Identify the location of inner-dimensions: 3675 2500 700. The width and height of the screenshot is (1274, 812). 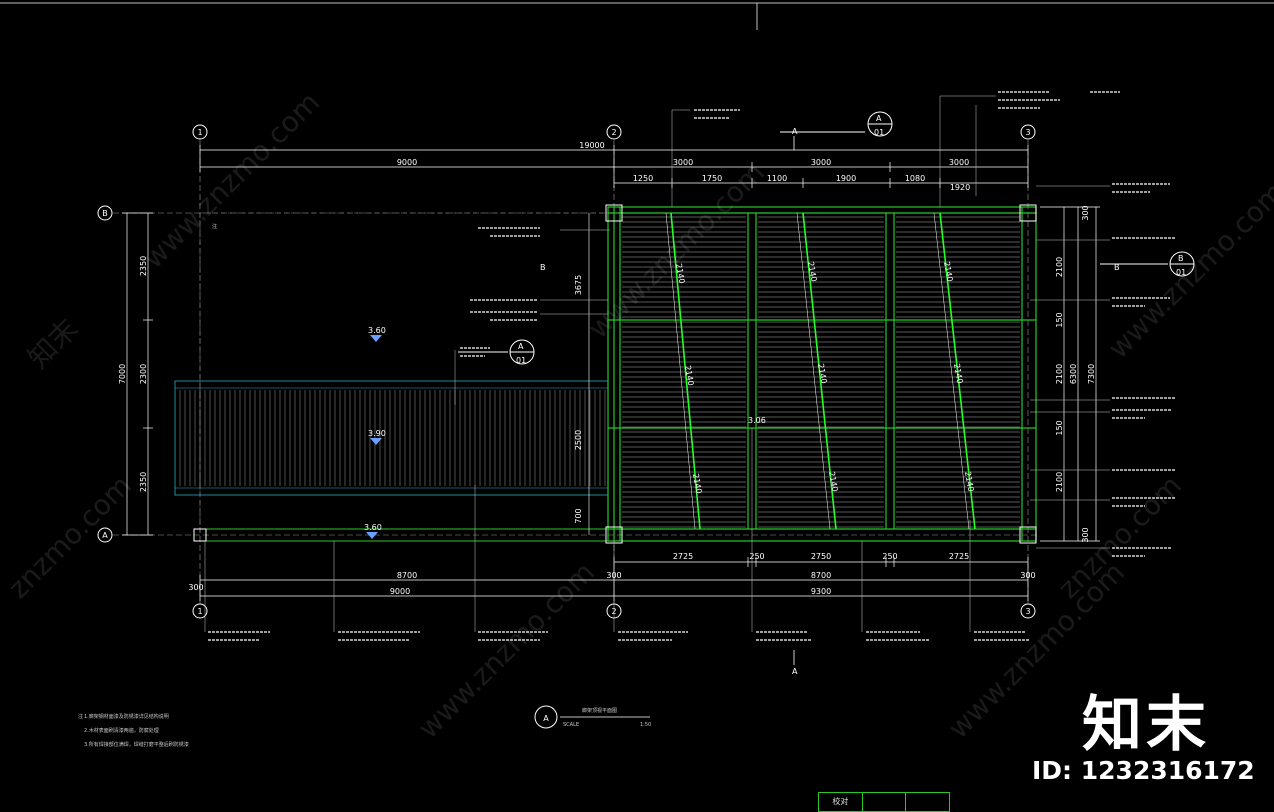
(578, 399).